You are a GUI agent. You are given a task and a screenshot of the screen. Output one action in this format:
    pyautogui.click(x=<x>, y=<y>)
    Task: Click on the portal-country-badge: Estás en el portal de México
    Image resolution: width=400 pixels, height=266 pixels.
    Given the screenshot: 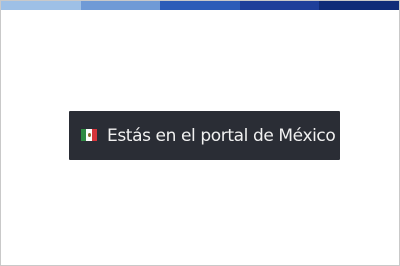 What is the action you would take?
    pyautogui.click(x=204, y=135)
    